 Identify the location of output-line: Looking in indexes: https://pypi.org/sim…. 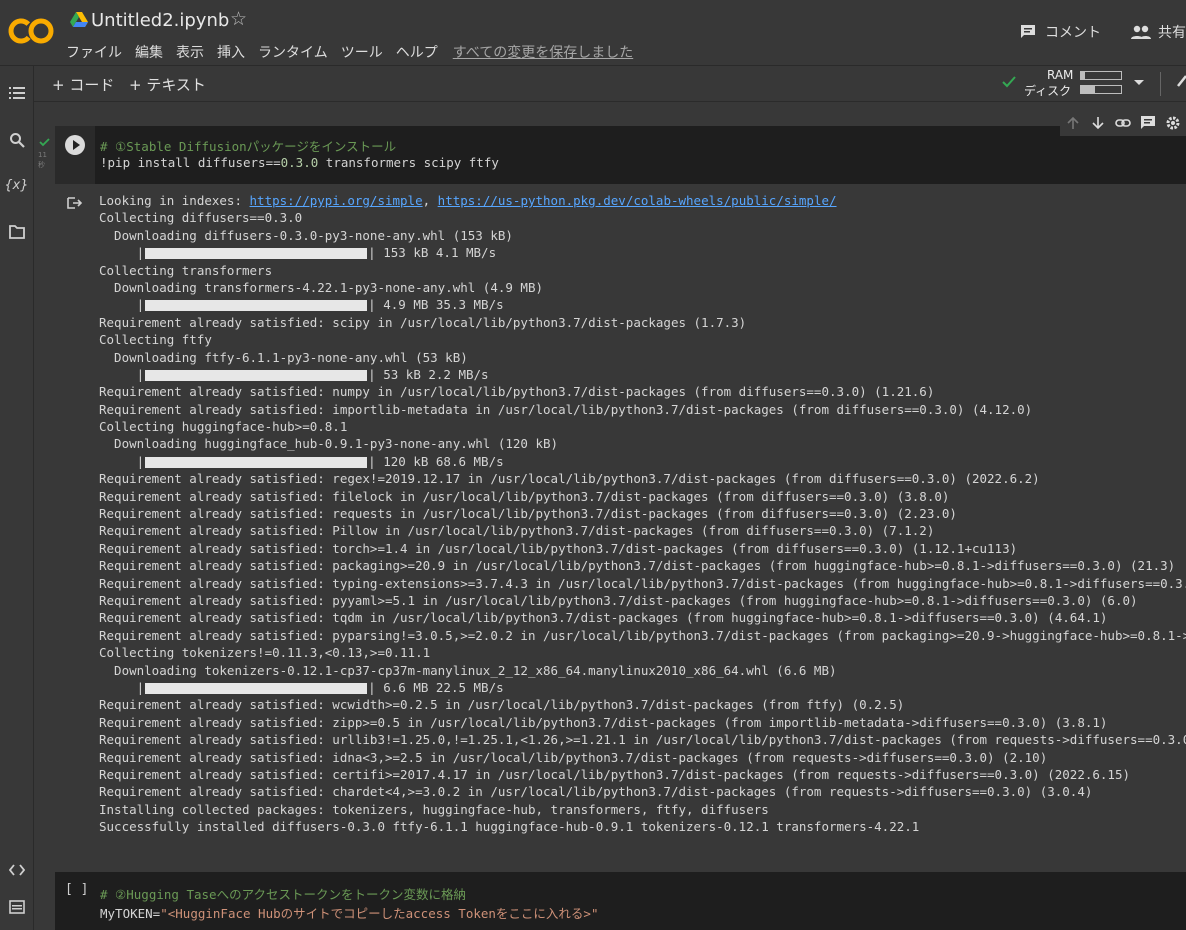
(642, 200).